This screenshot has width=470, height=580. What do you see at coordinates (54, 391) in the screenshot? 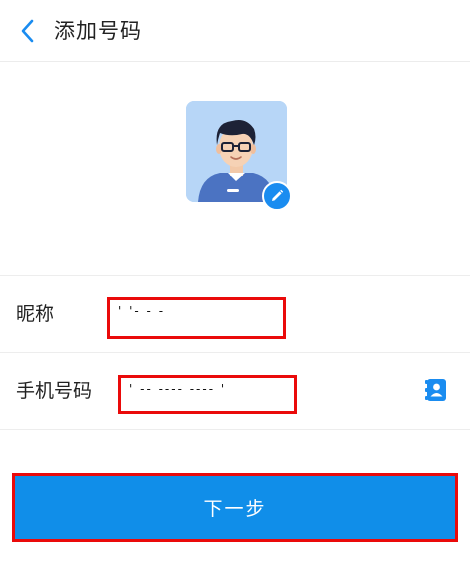
I see `phone-label: 手机号码` at bounding box center [54, 391].